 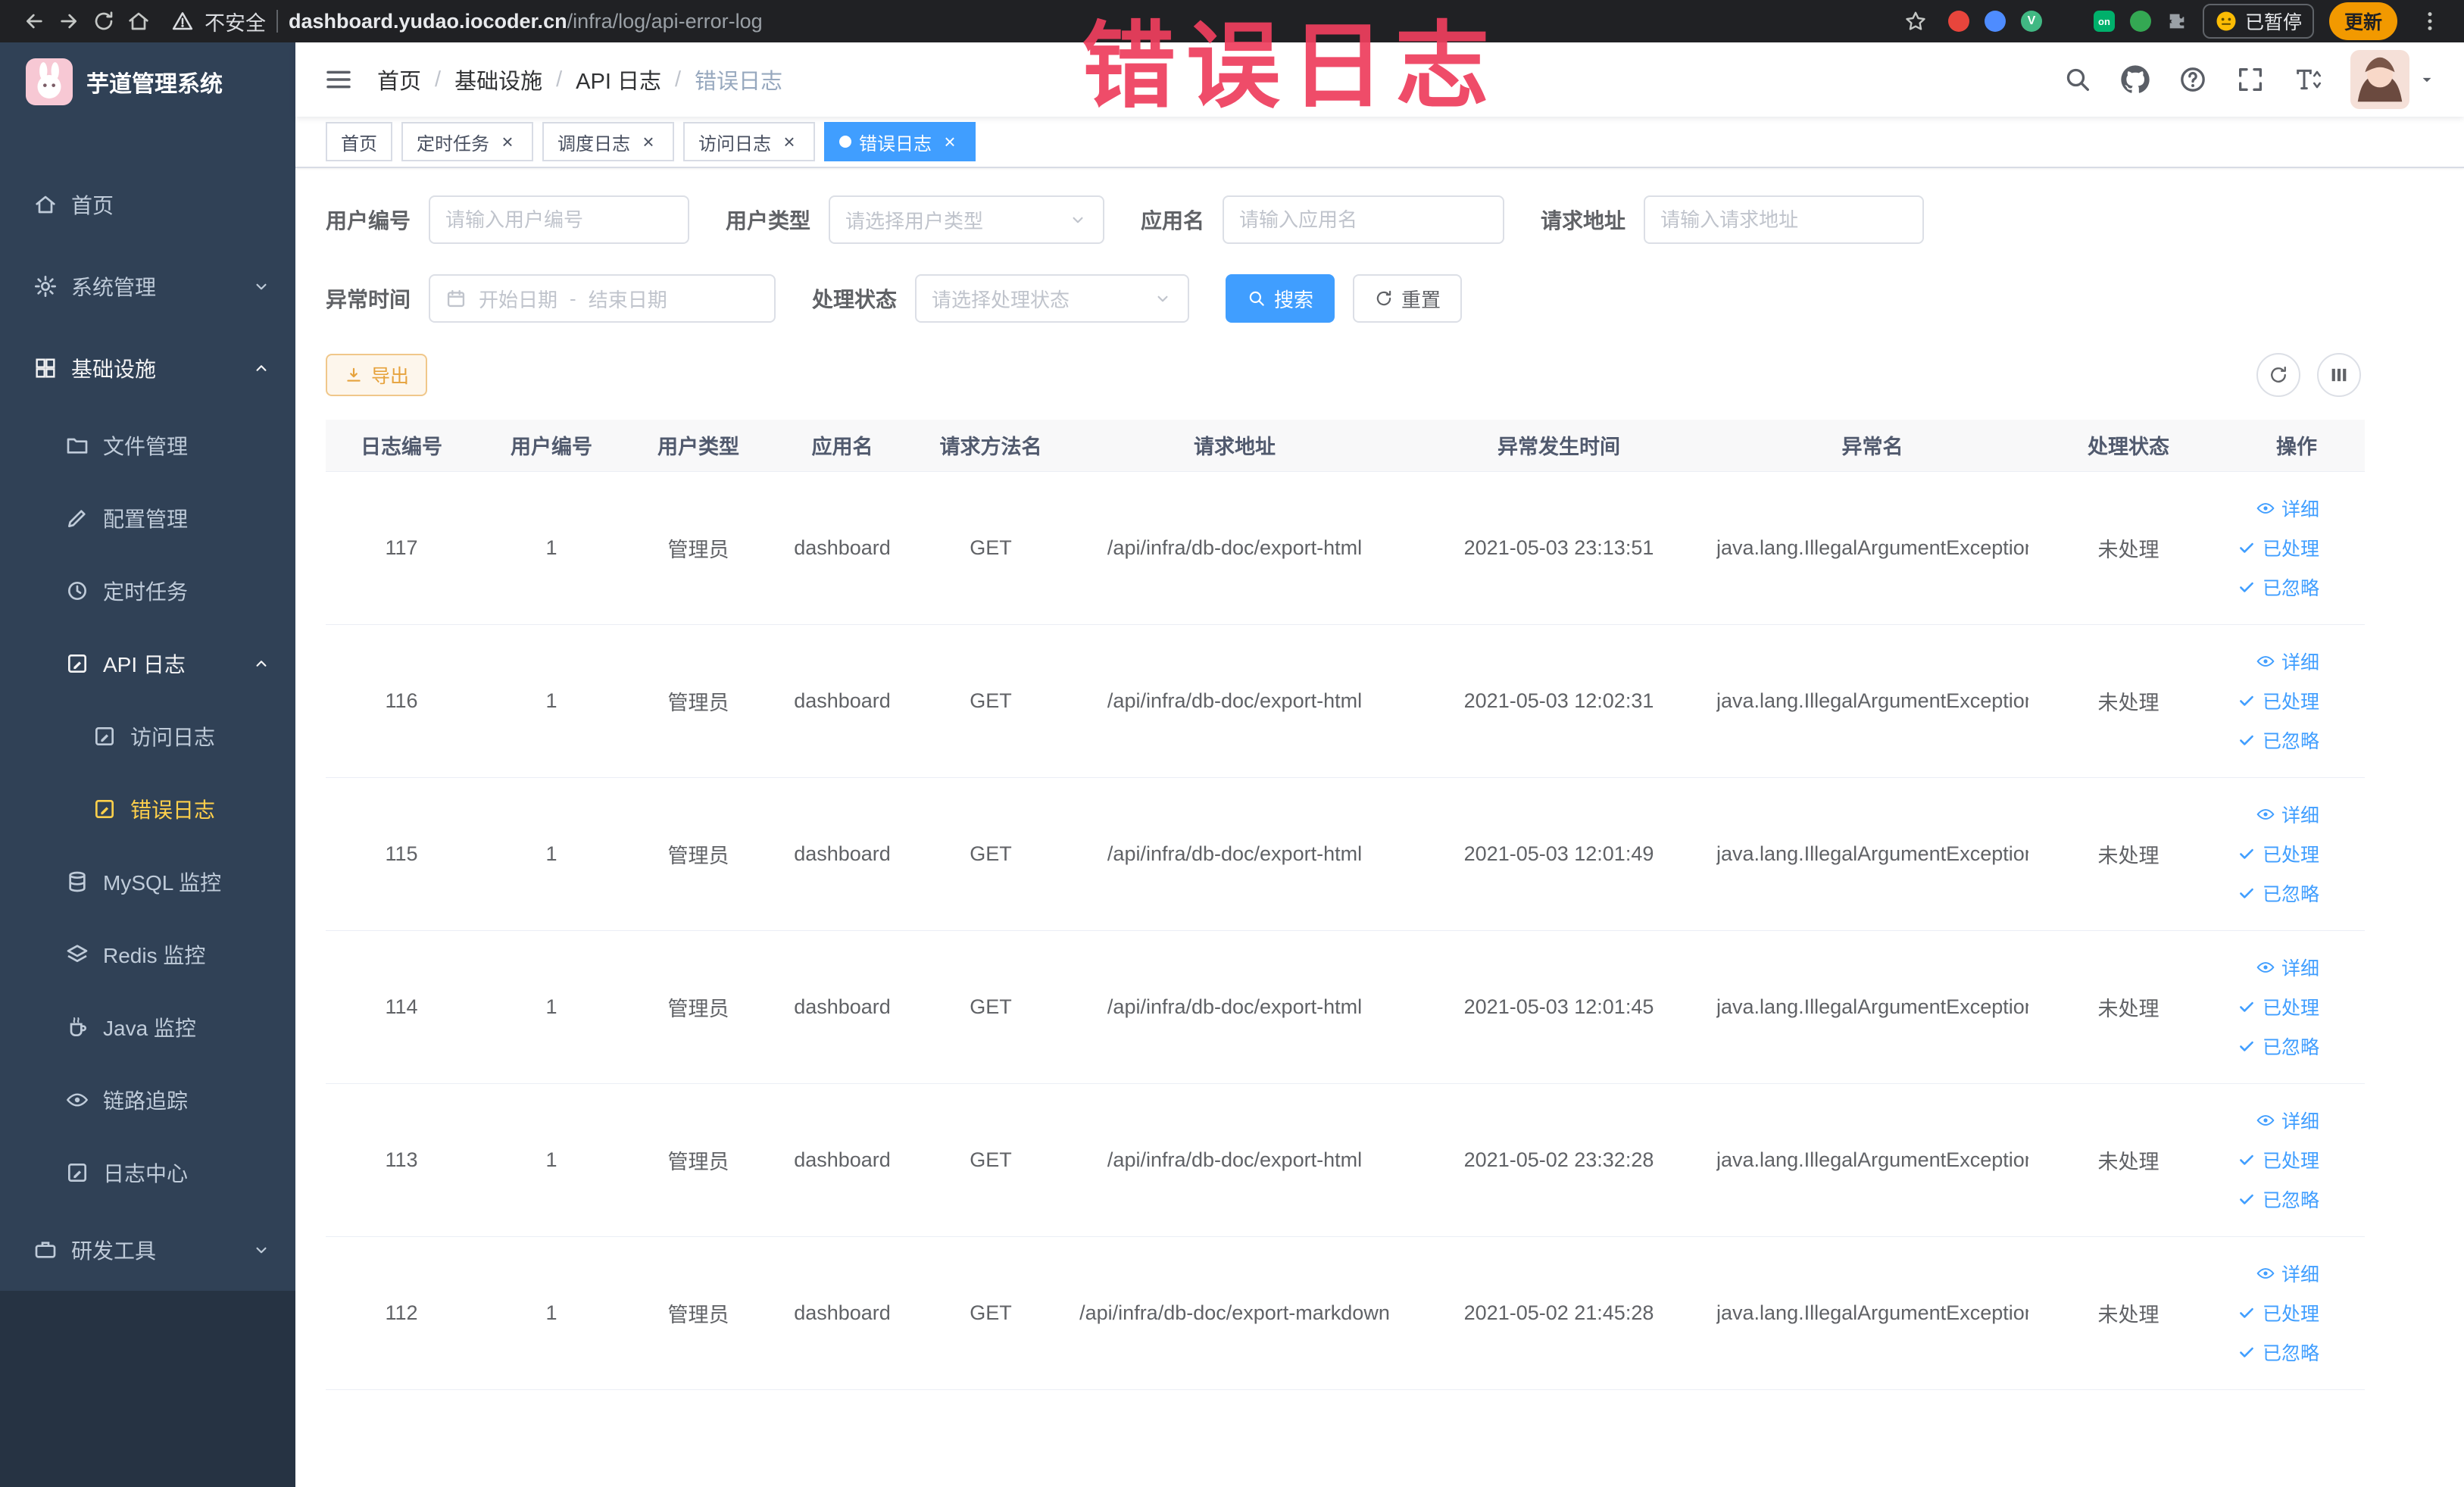 What do you see at coordinates (114, 369) in the screenshot?
I see `sidebar-item-label: 基础设施` at bounding box center [114, 369].